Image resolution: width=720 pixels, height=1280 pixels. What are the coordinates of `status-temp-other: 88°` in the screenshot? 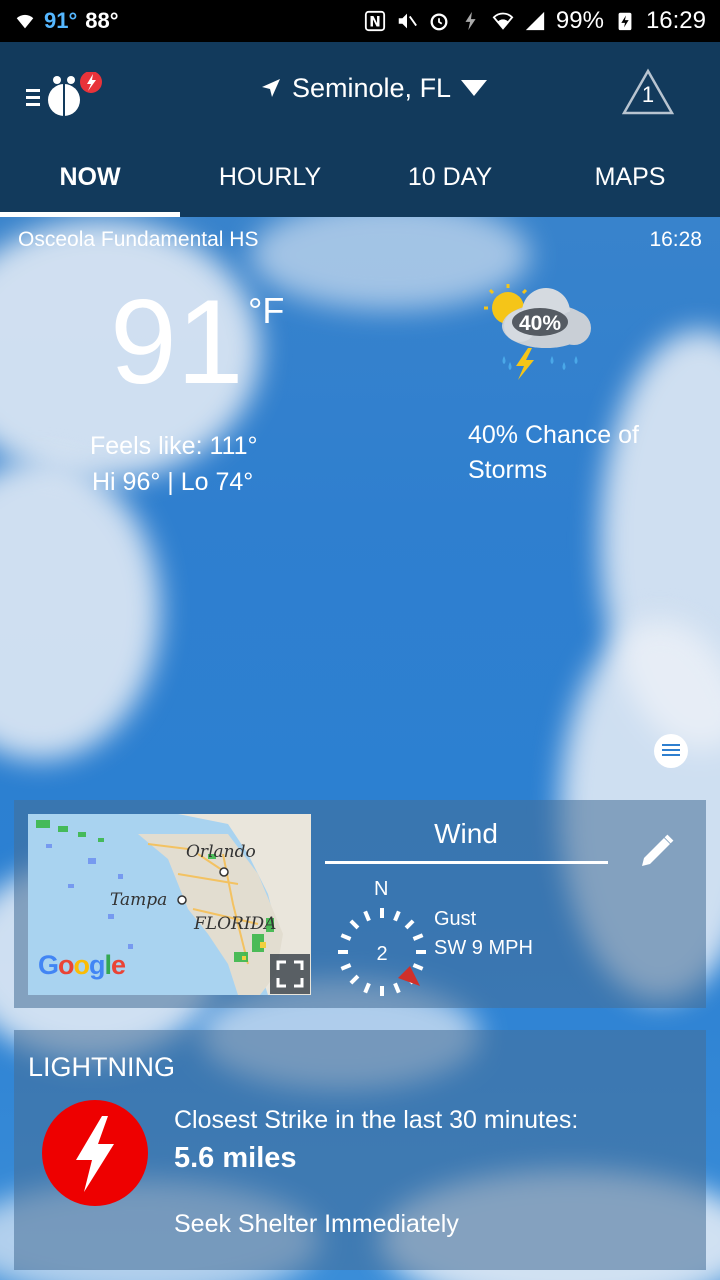 It's located at (102, 20).